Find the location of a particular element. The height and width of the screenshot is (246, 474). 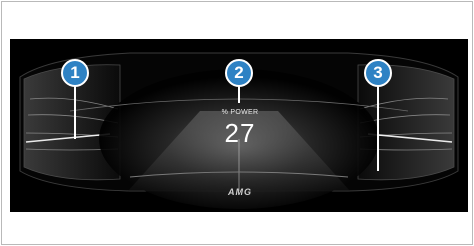

callout-marker-3: 3 is located at coordinates (378, 73).